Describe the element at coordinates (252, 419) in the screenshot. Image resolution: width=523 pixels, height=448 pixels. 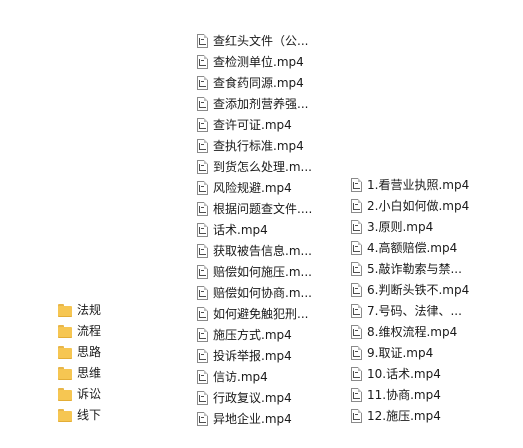
I see `file-label: 异地企业.mp4` at that location.